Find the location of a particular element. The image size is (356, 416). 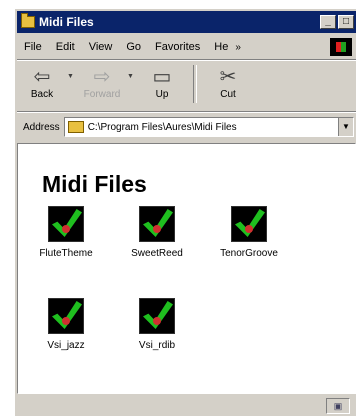

forward-dropdown-icon: ▼ is located at coordinates (132, 71).